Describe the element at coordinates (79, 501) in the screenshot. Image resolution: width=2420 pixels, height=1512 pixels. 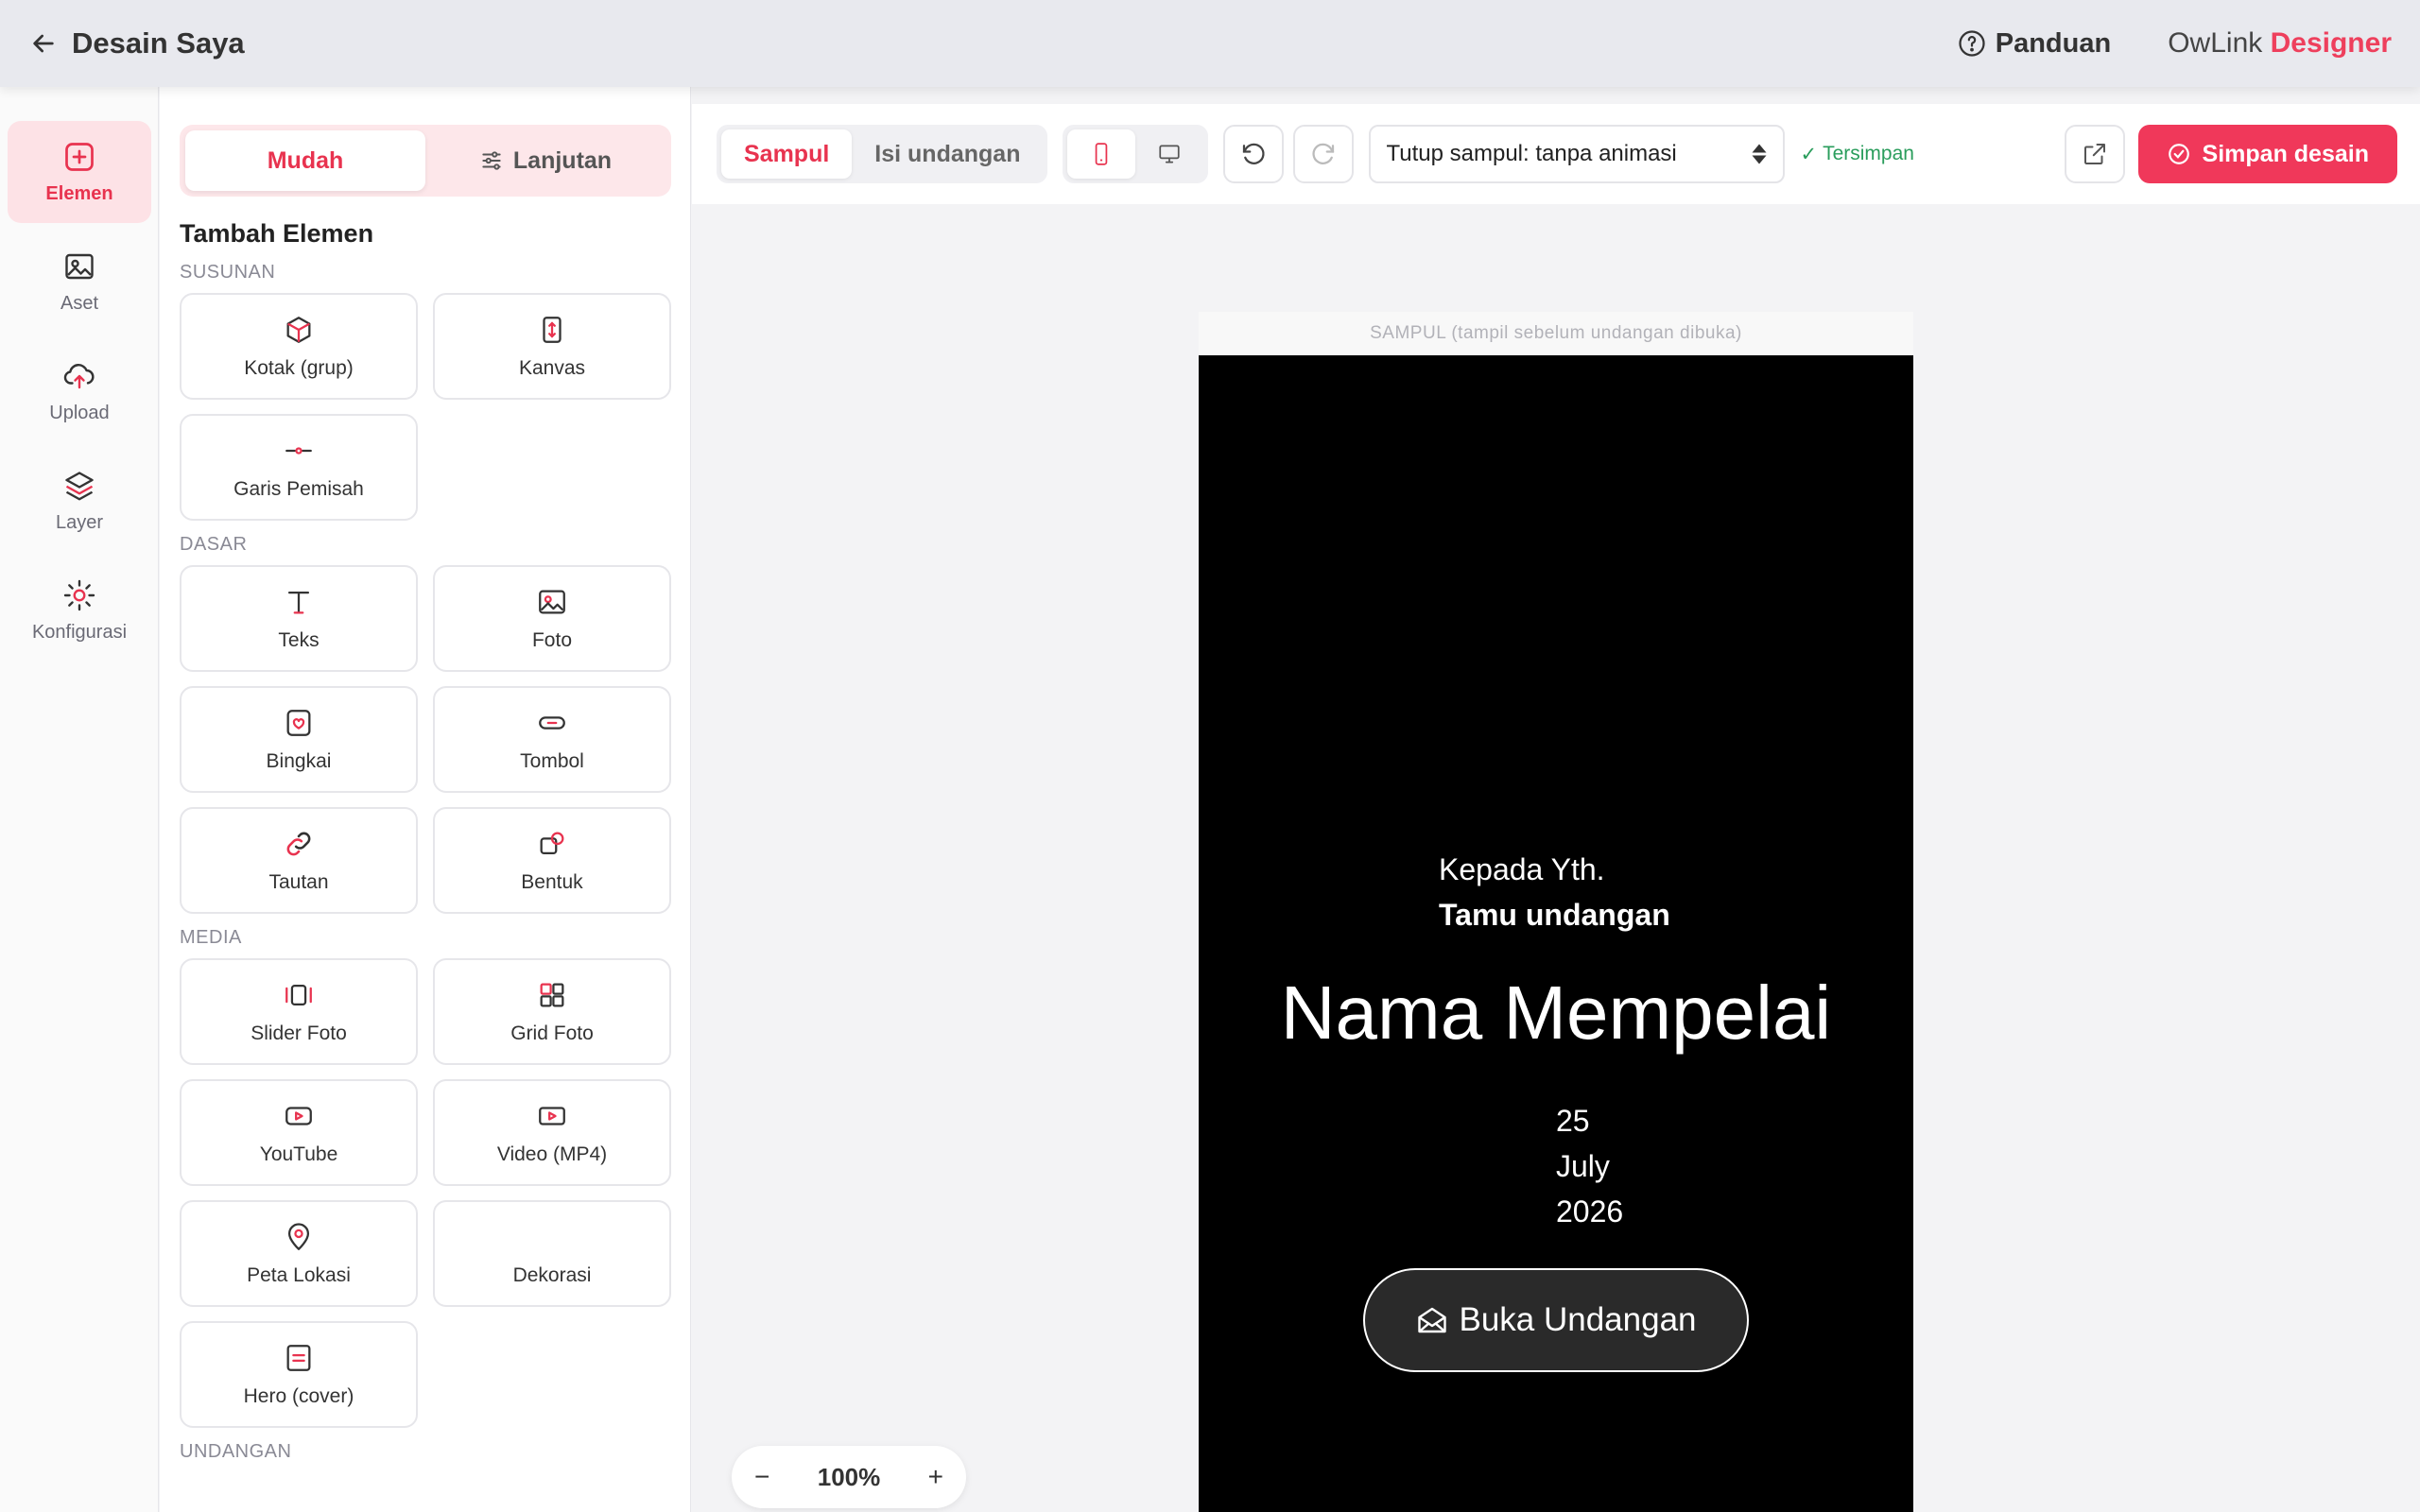
I see `rail-item-layer: Layer` at that location.